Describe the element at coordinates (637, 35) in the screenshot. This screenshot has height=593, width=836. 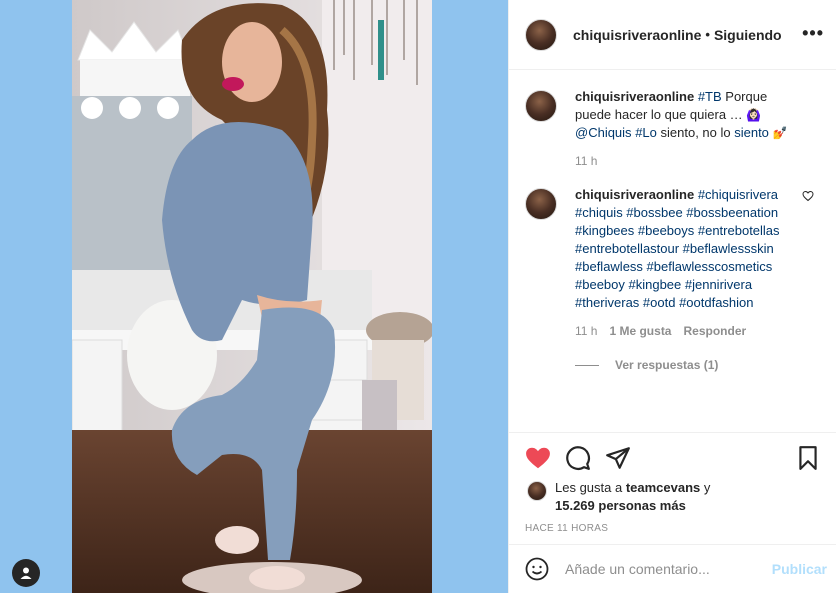
I see `author-username: chiquisriveraonline` at that location.